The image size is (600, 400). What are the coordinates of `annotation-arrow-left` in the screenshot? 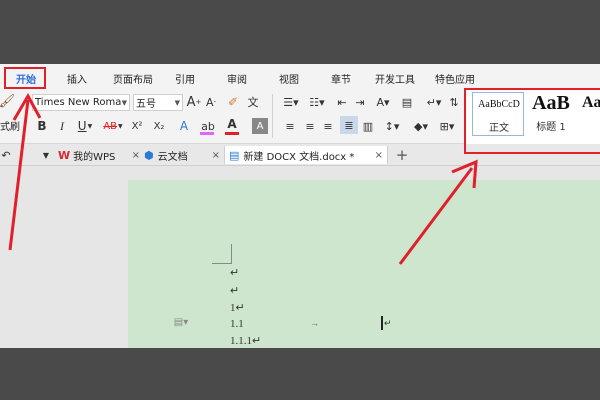 It's located at (25, 171).